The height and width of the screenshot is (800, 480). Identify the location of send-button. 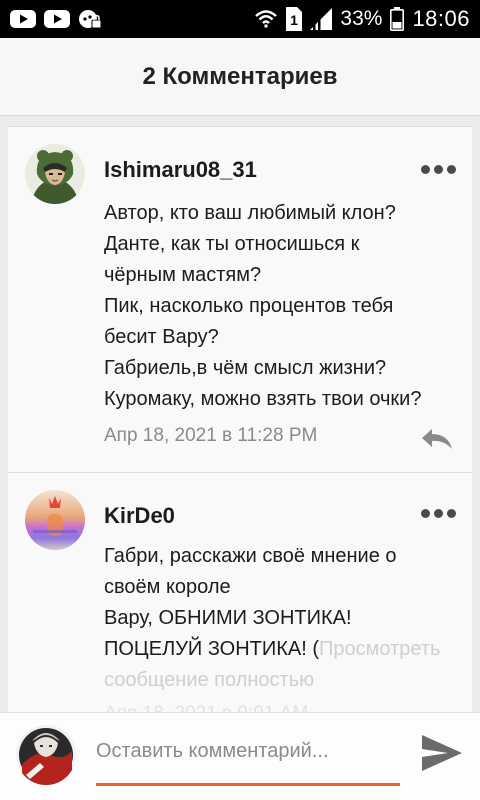
(442, 755).